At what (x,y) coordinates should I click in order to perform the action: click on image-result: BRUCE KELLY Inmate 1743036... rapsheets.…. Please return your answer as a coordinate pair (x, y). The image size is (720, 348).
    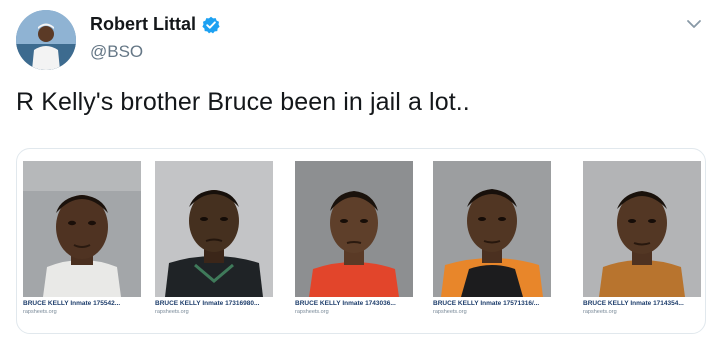
    Looking at the image, I should click on (354, 238).